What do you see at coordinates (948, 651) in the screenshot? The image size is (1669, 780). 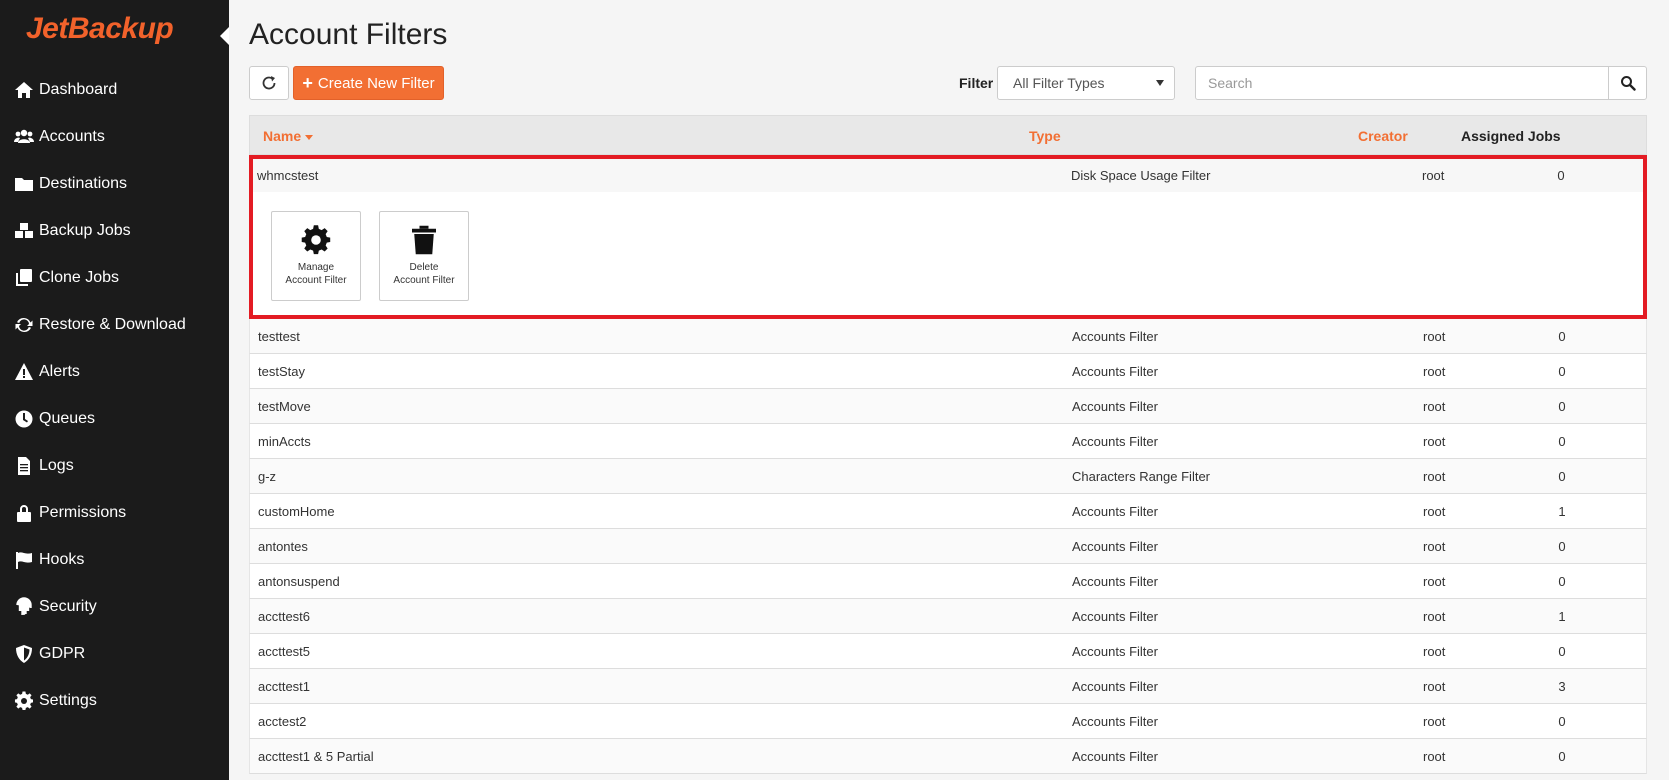 I see `table-row: accttest5 Accounts Filter root 0` at bounding box center [948, 651].